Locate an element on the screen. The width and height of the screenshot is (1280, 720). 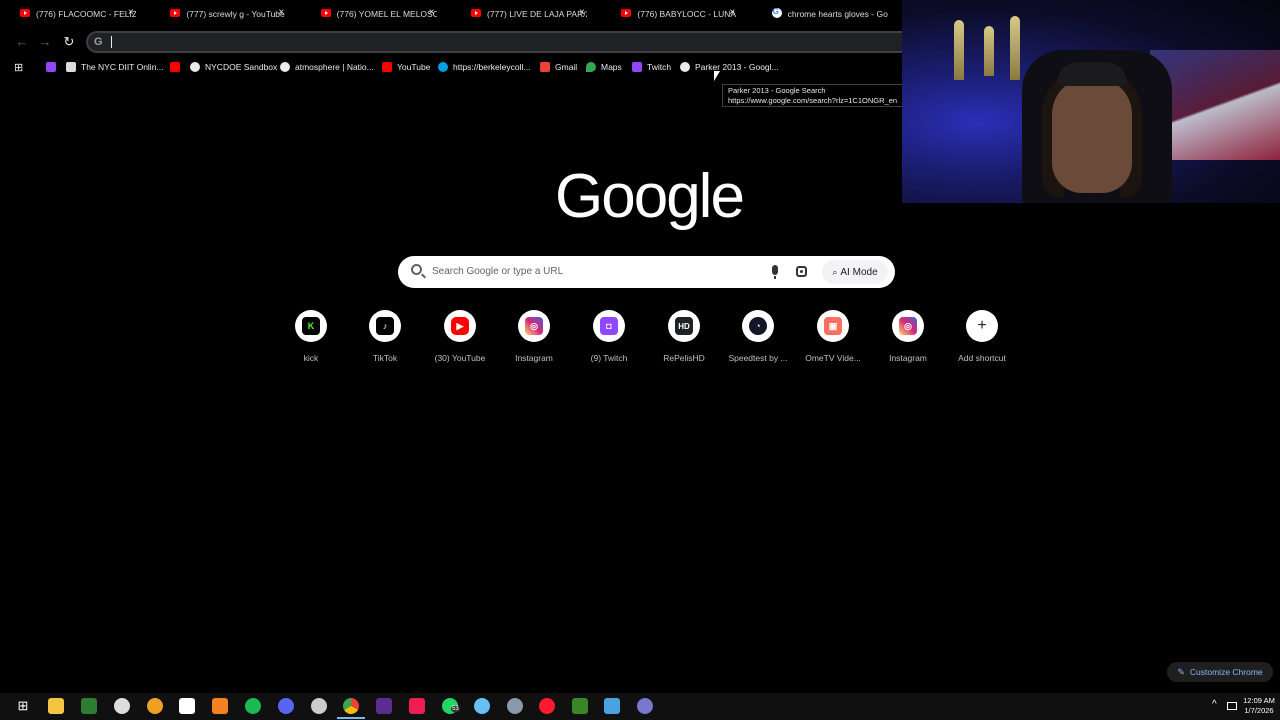
plus-icon: + is located at coordinates (982, 325).